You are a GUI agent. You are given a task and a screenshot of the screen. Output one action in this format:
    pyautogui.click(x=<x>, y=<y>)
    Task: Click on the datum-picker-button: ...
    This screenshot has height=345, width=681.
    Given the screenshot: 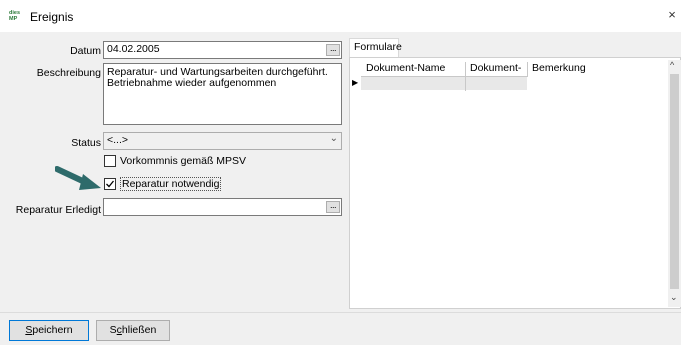 What is the action you would take?
    pyautogui.click(x=333, y=50)
    